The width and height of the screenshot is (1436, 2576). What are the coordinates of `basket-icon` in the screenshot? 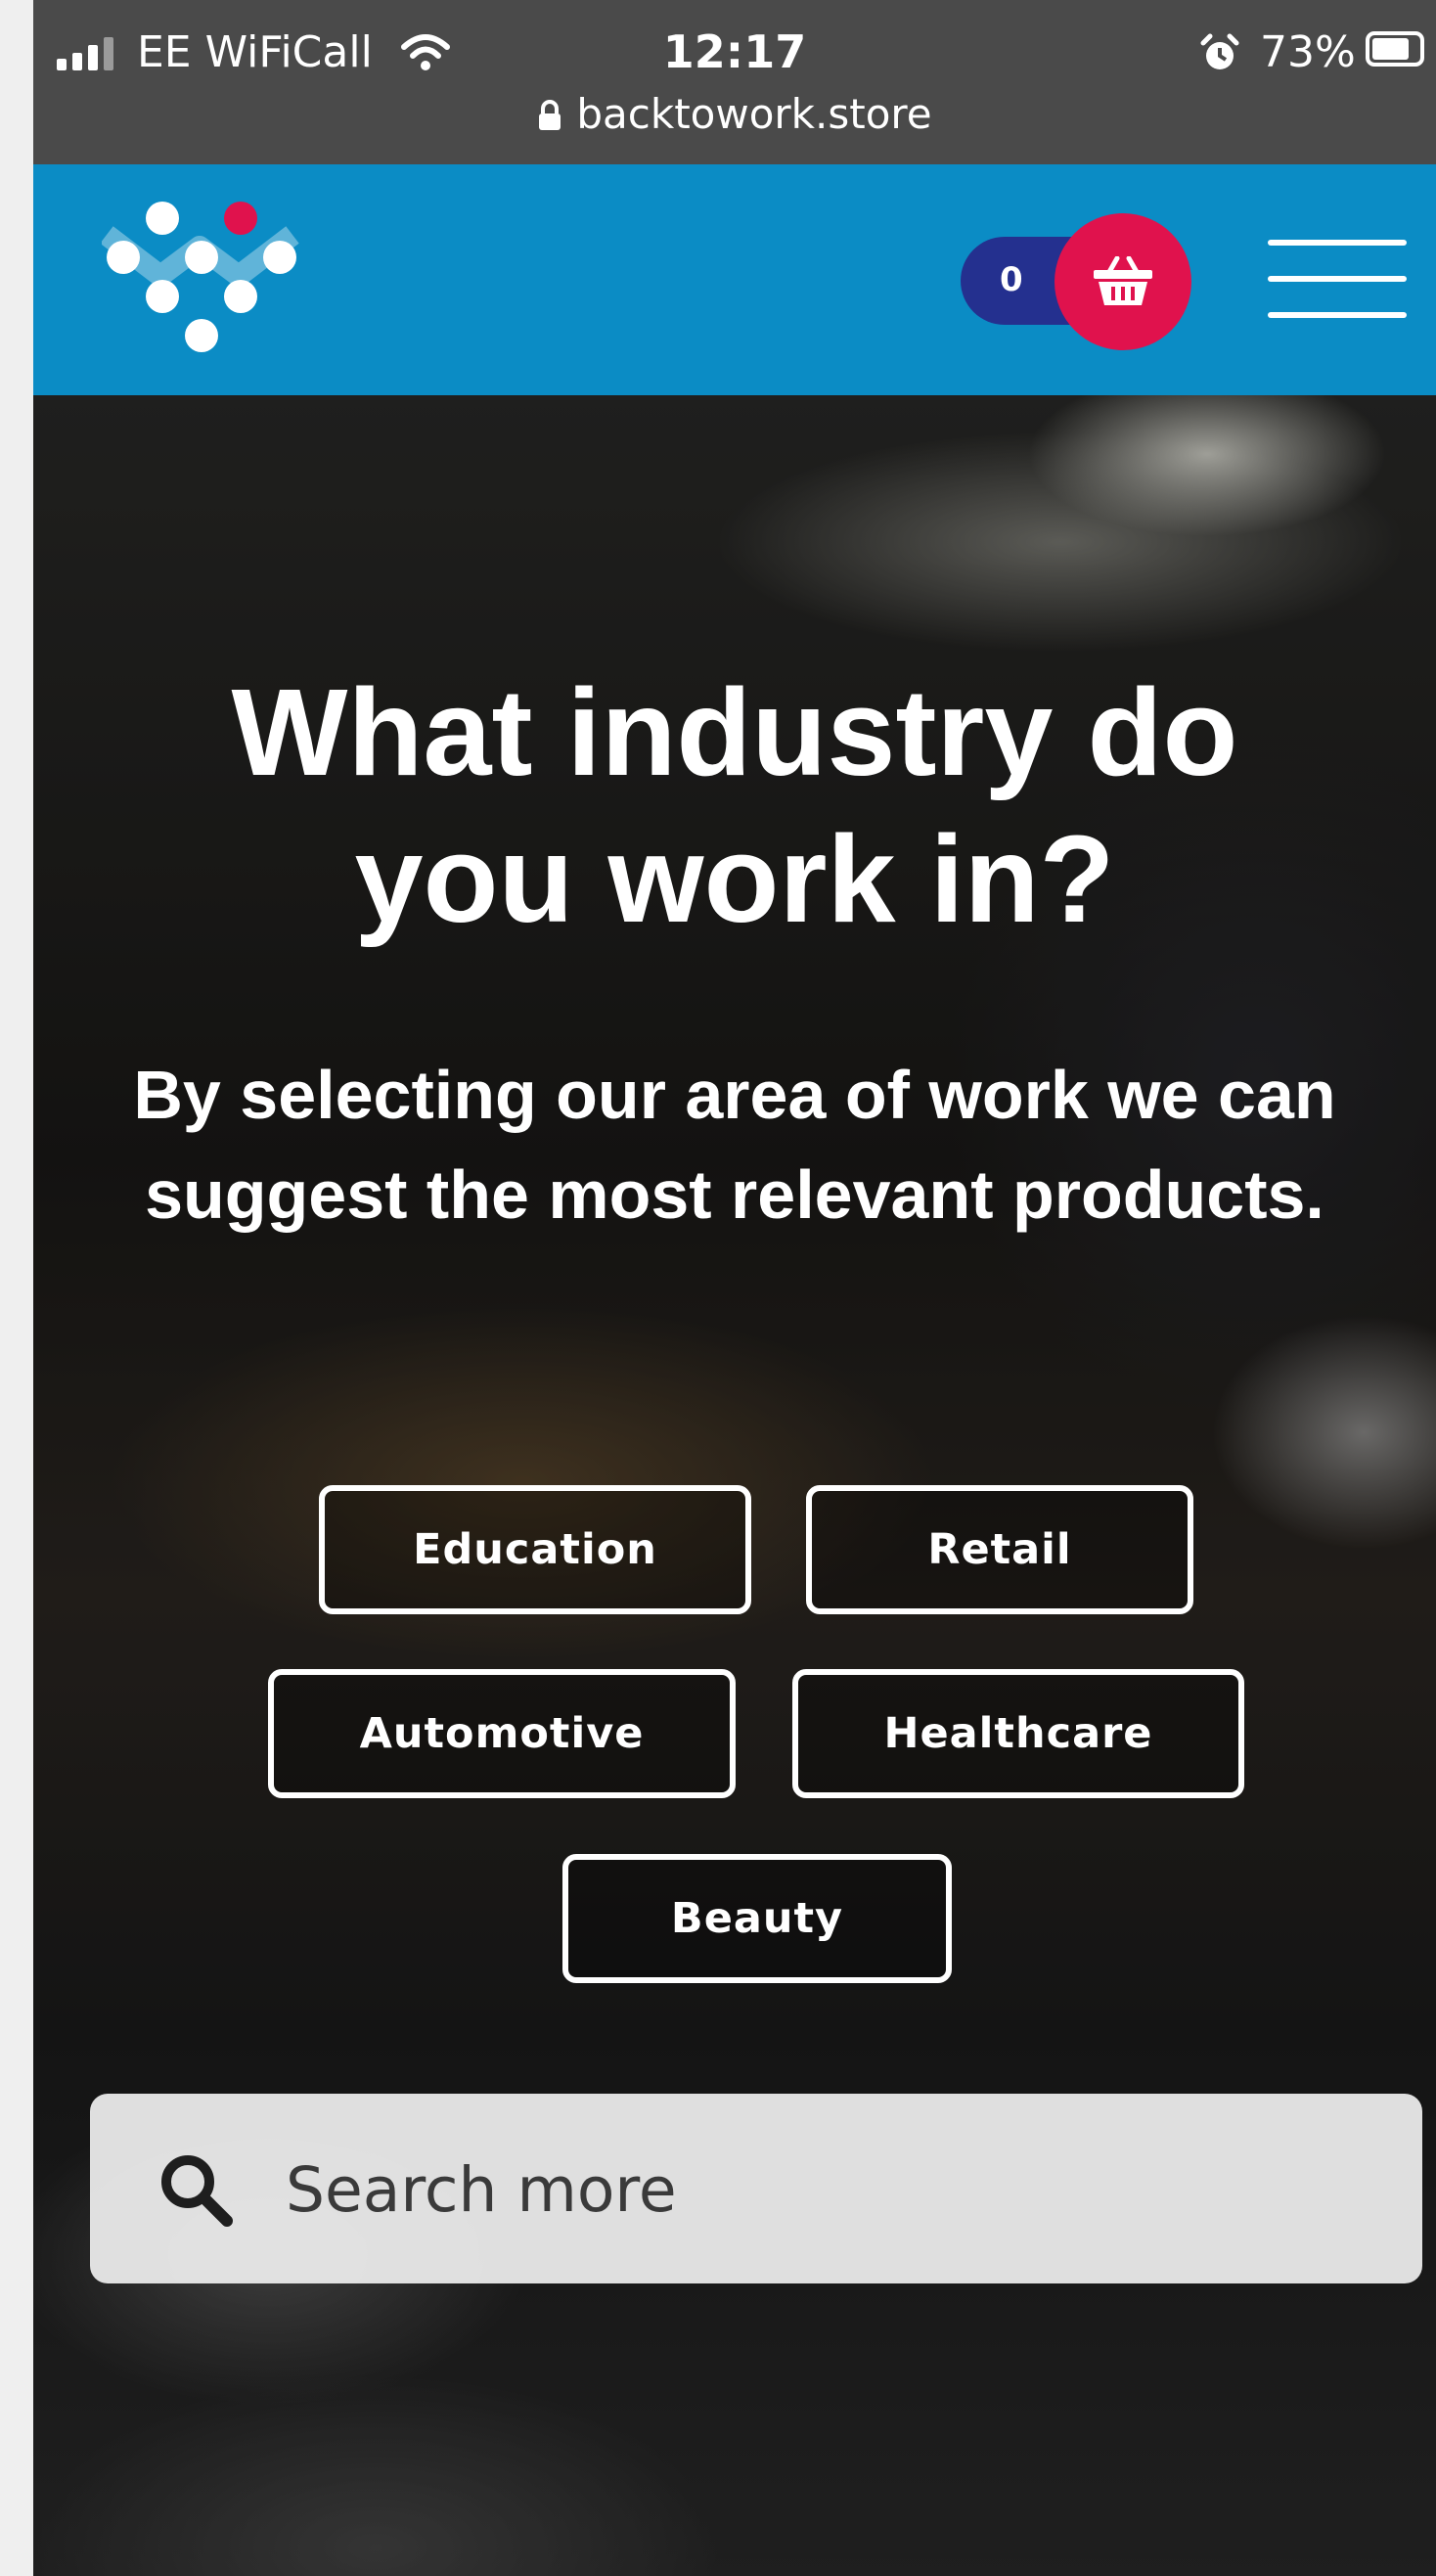 It's located at (1123, 281).